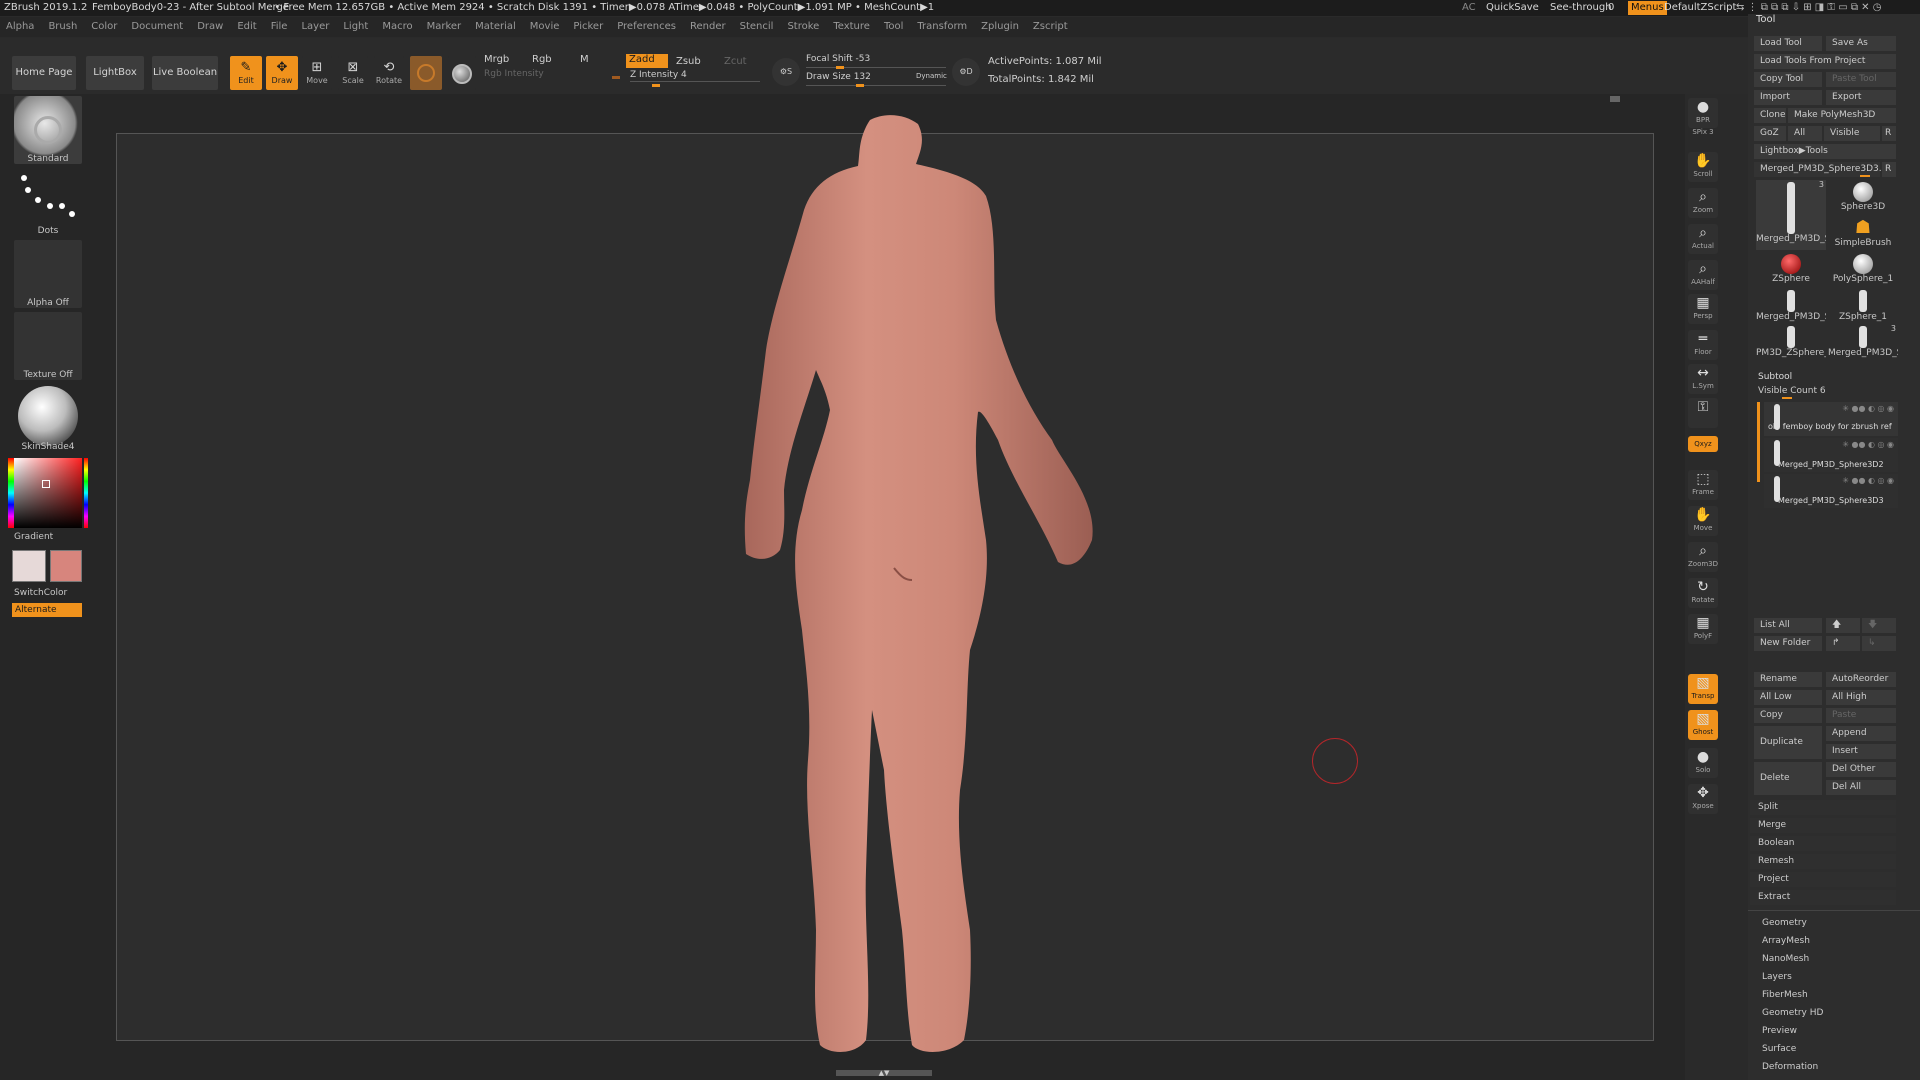 This screenshot has height=1080, width=1920. What do you see at coordinates (1703, 629) in the screenshot?
I see `right-shelf-polyf-button: ▦ PolyF` at bounding box center [1703, 629].